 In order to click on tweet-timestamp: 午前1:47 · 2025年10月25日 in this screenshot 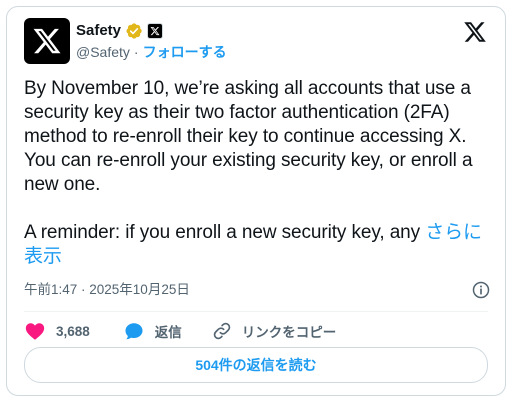, I will do `click(107, 290)`.